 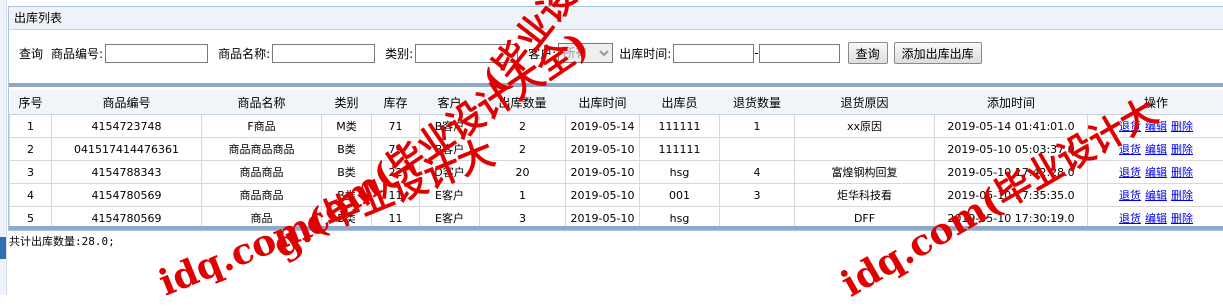 I want to click on cell-added-time: 2019-05-10 05:03:37.0, so click(x=1011, y=149).